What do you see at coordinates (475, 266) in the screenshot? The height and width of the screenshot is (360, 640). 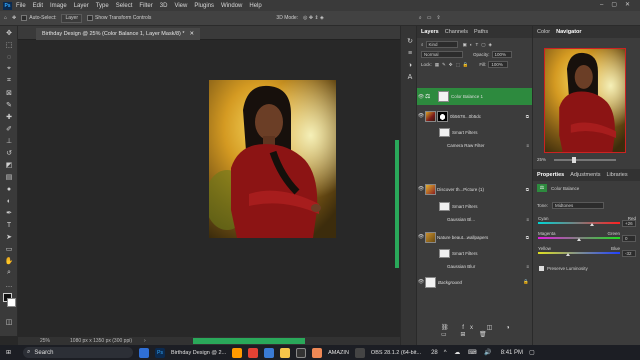 I see `filter-row: Gaussian Blur ≡` at bounding box center [475, 266].